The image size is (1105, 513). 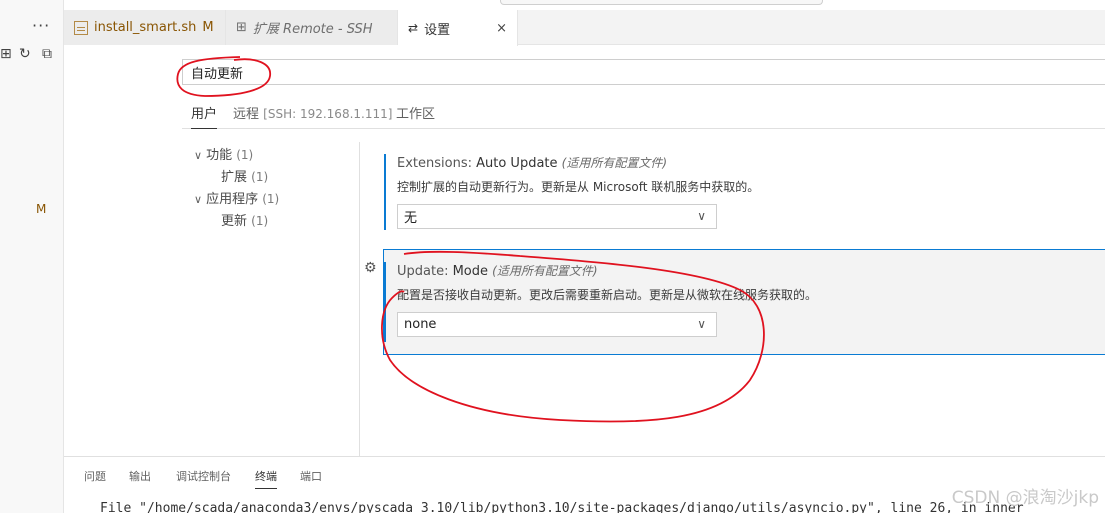 I want to click on toc-item-update: 更新 (1), so click(x=244, y=219).